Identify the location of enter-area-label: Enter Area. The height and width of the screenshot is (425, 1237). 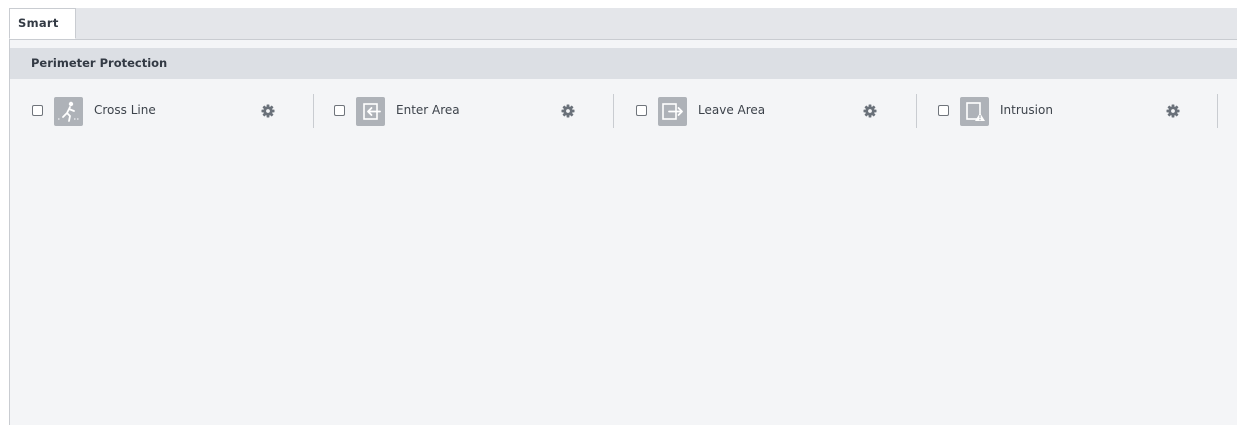
(428, 110).